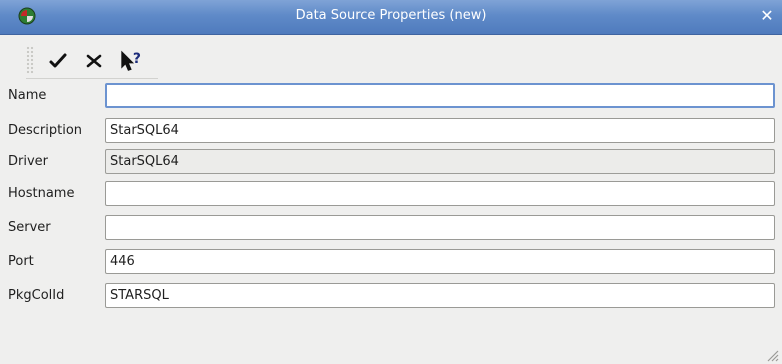 Image resolution: width=782 pixels, height=364 pixels. I want to click on whats-this-button: ?, so click(132, 61).